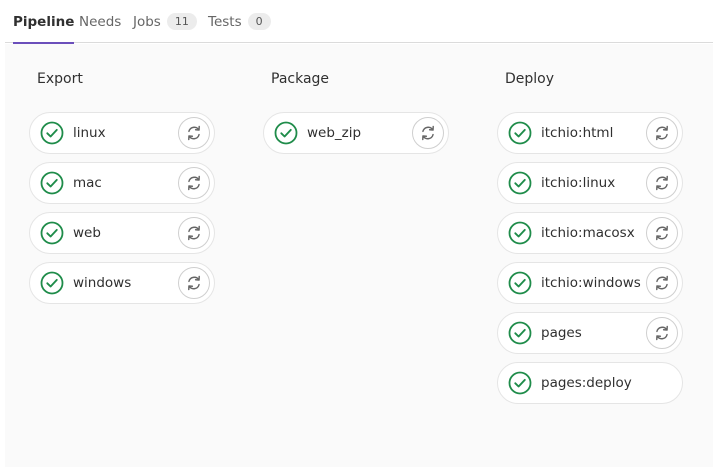 The height and width of the screenshot is (467, 713). I want to click on job-name: itchio:windows, so click(591, 283).